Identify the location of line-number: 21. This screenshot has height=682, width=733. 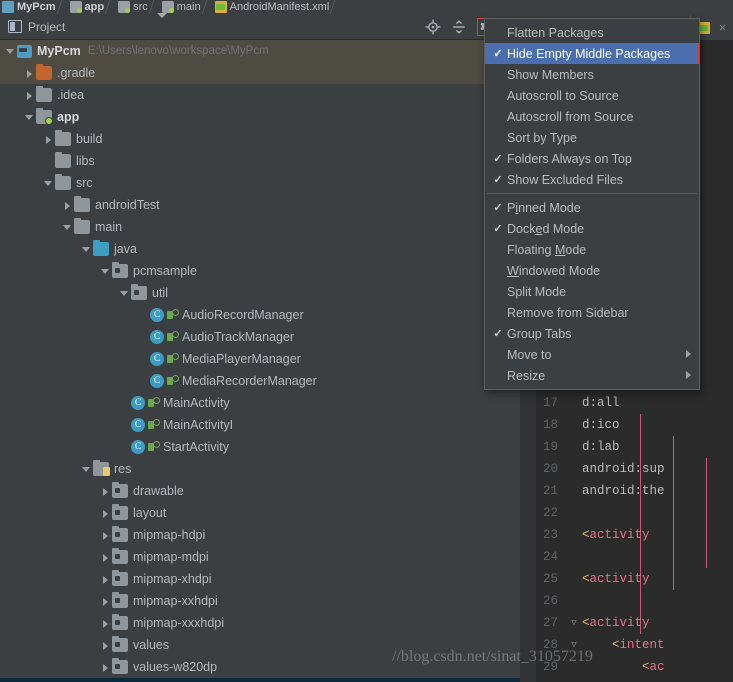
(550, 491).